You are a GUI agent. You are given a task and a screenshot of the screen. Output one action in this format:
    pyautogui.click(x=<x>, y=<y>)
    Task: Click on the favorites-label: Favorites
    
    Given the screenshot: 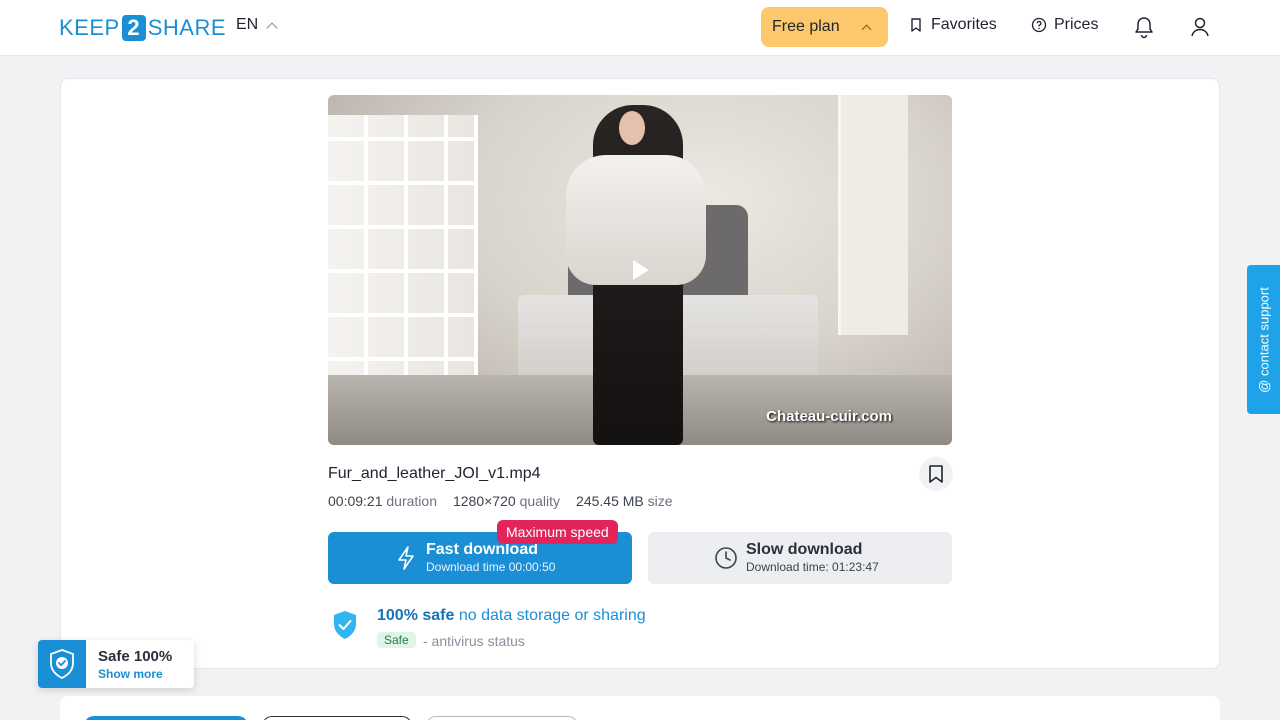 What is the action you would take?
    pyautogui.click(x=964, y=24)
    